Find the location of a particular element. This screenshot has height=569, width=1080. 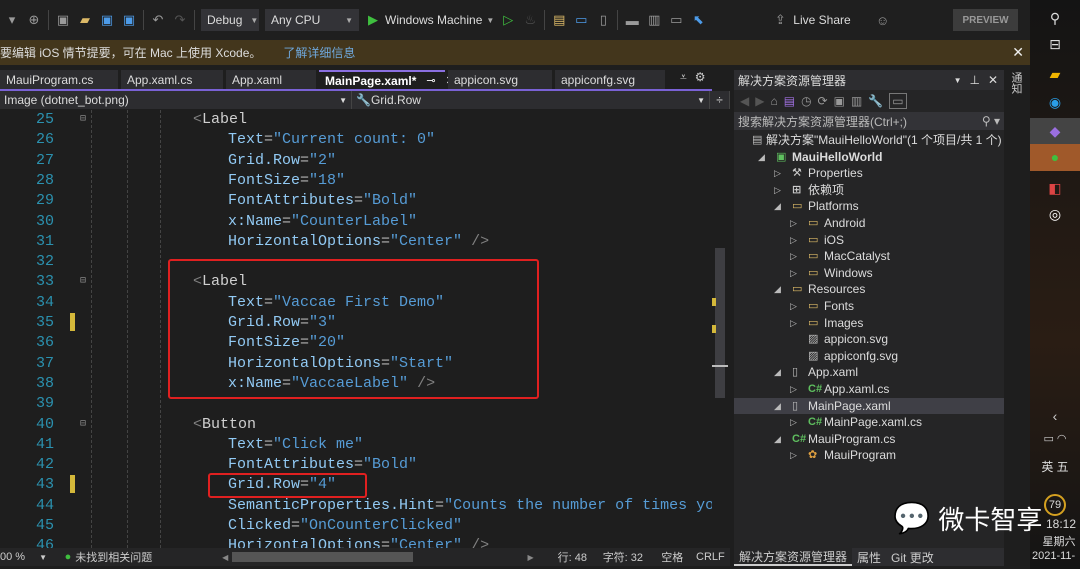

search-icon: ⚲ ▾ is located at coordinates (991, 121).